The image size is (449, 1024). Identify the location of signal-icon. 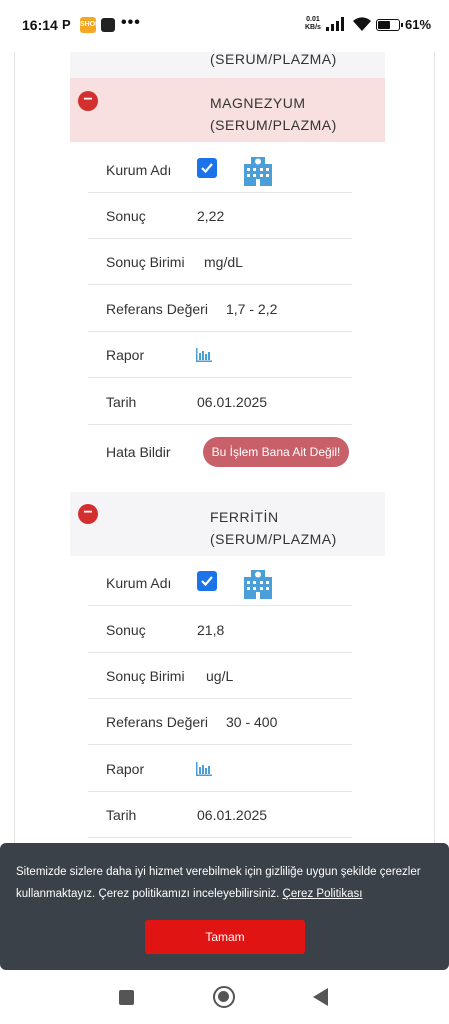
(335, 24).